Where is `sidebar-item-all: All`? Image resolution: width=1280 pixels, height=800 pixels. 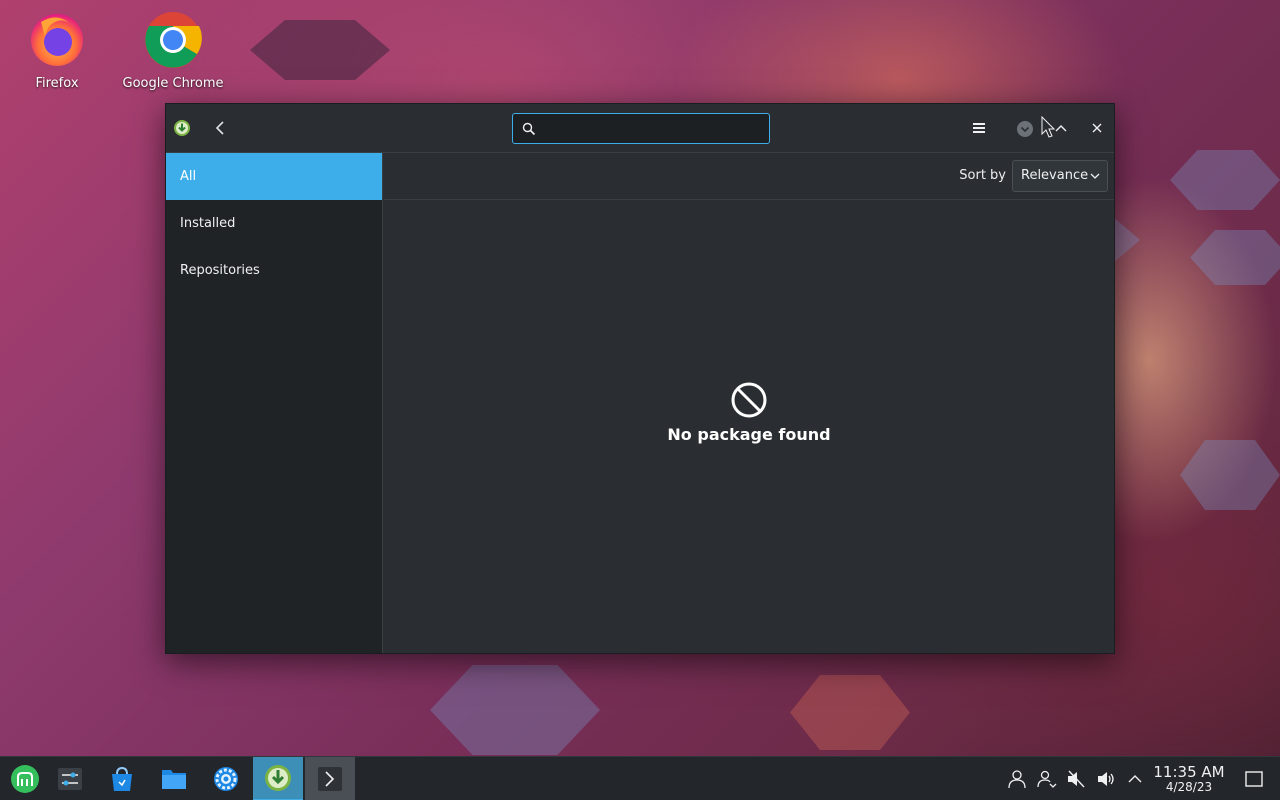
sidebar-item-all: All is located at coordinates (274, 176).